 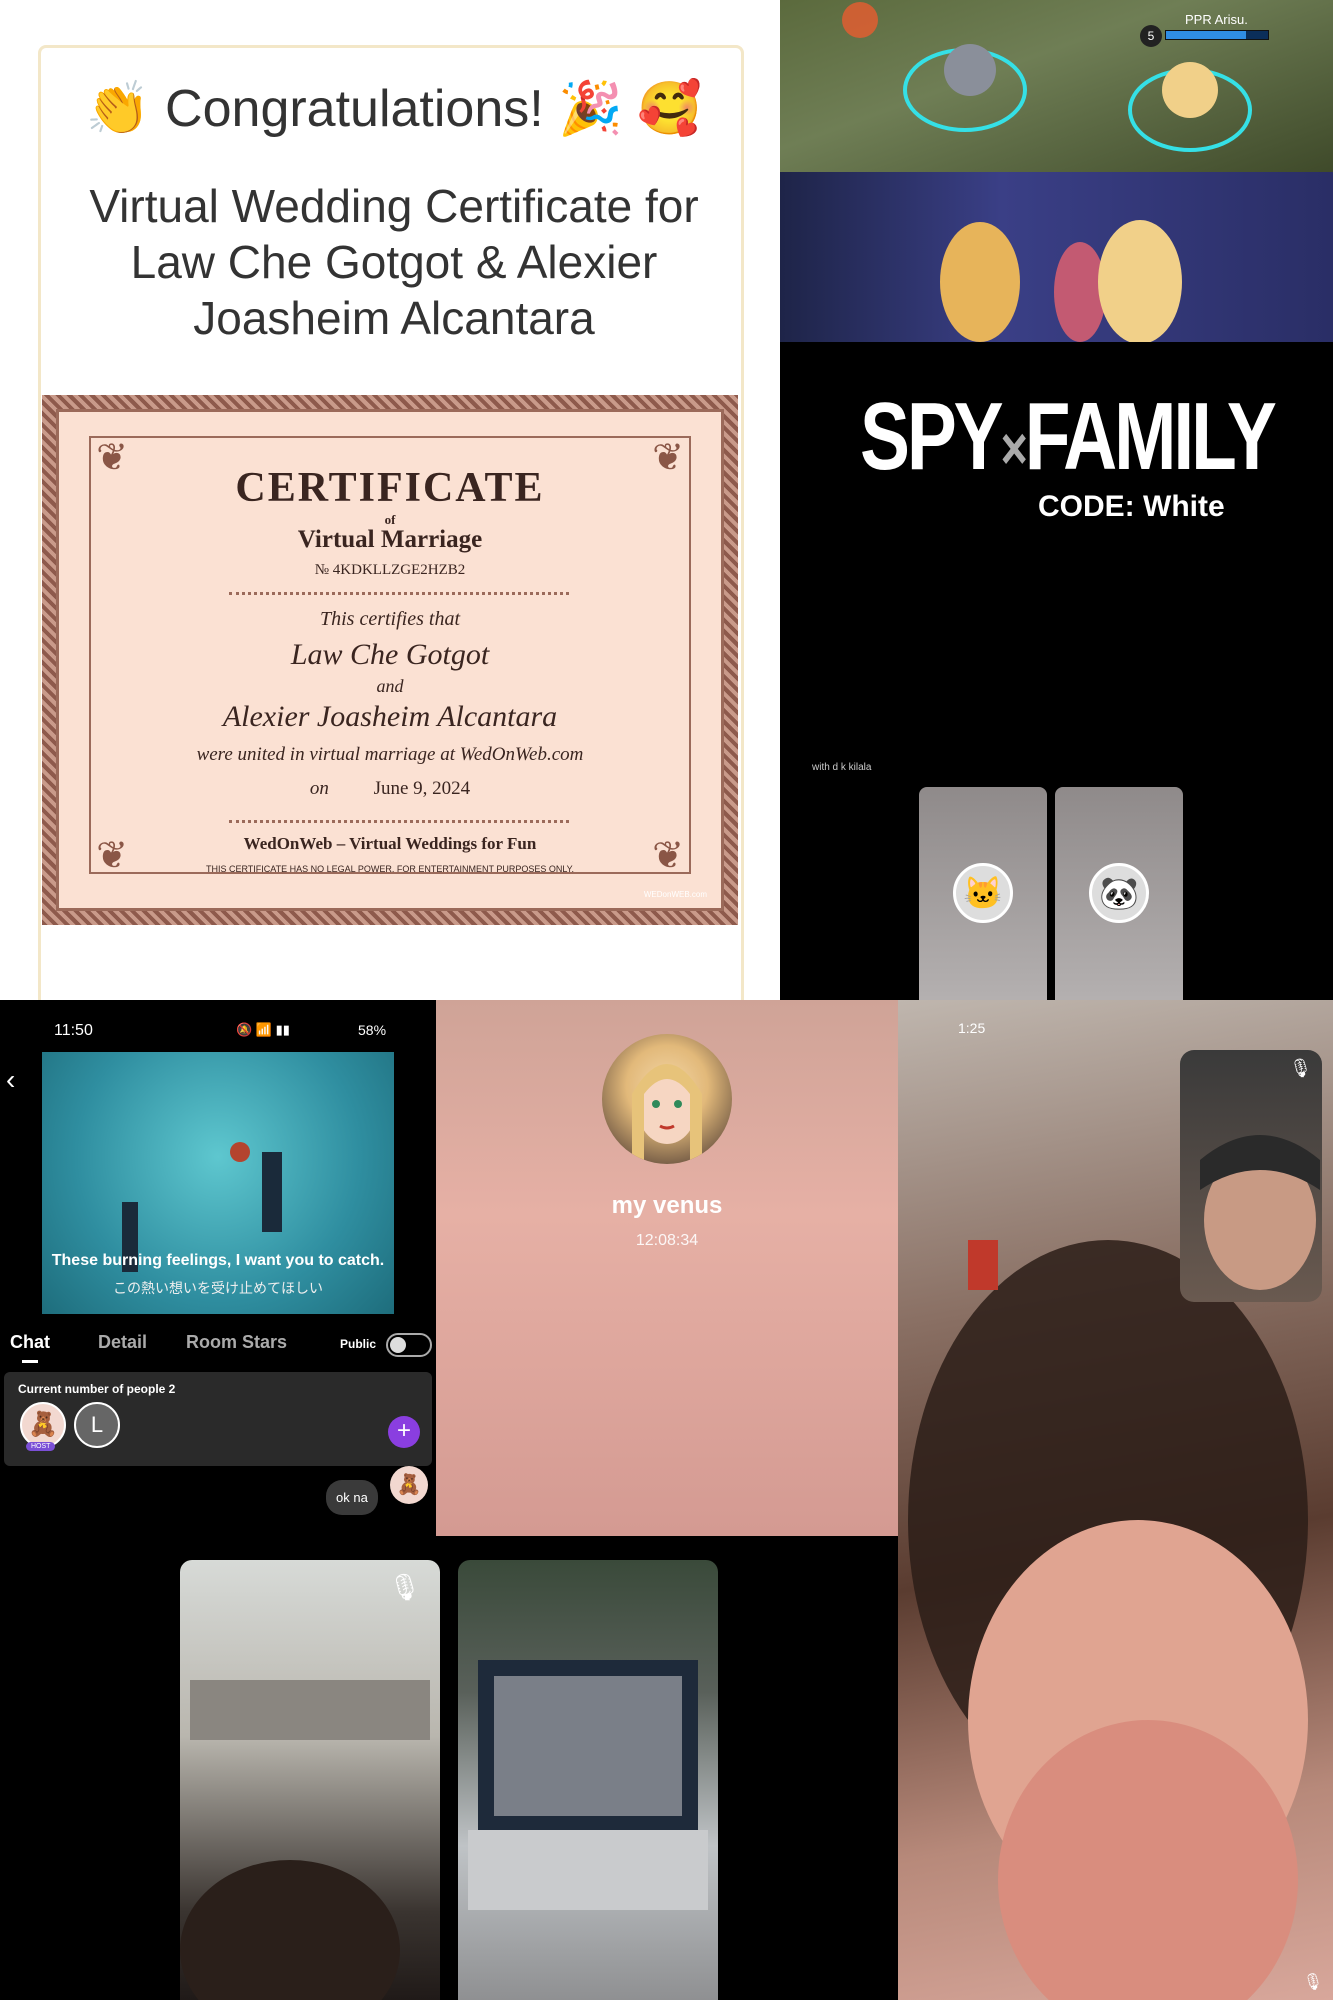 What do you see at coordinates (390, 654) in the screenshot?
I see `spouse-name-1: Law Che Gotgot` at bounding box center [390, 654].